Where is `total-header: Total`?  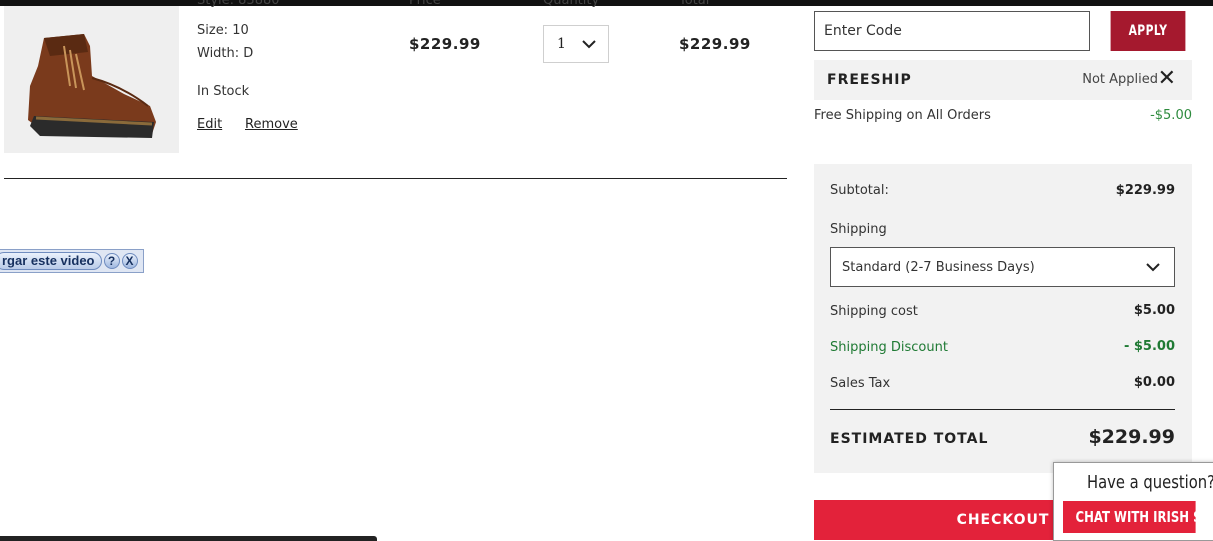 total-header: Total is located at coordinates (694, 4).